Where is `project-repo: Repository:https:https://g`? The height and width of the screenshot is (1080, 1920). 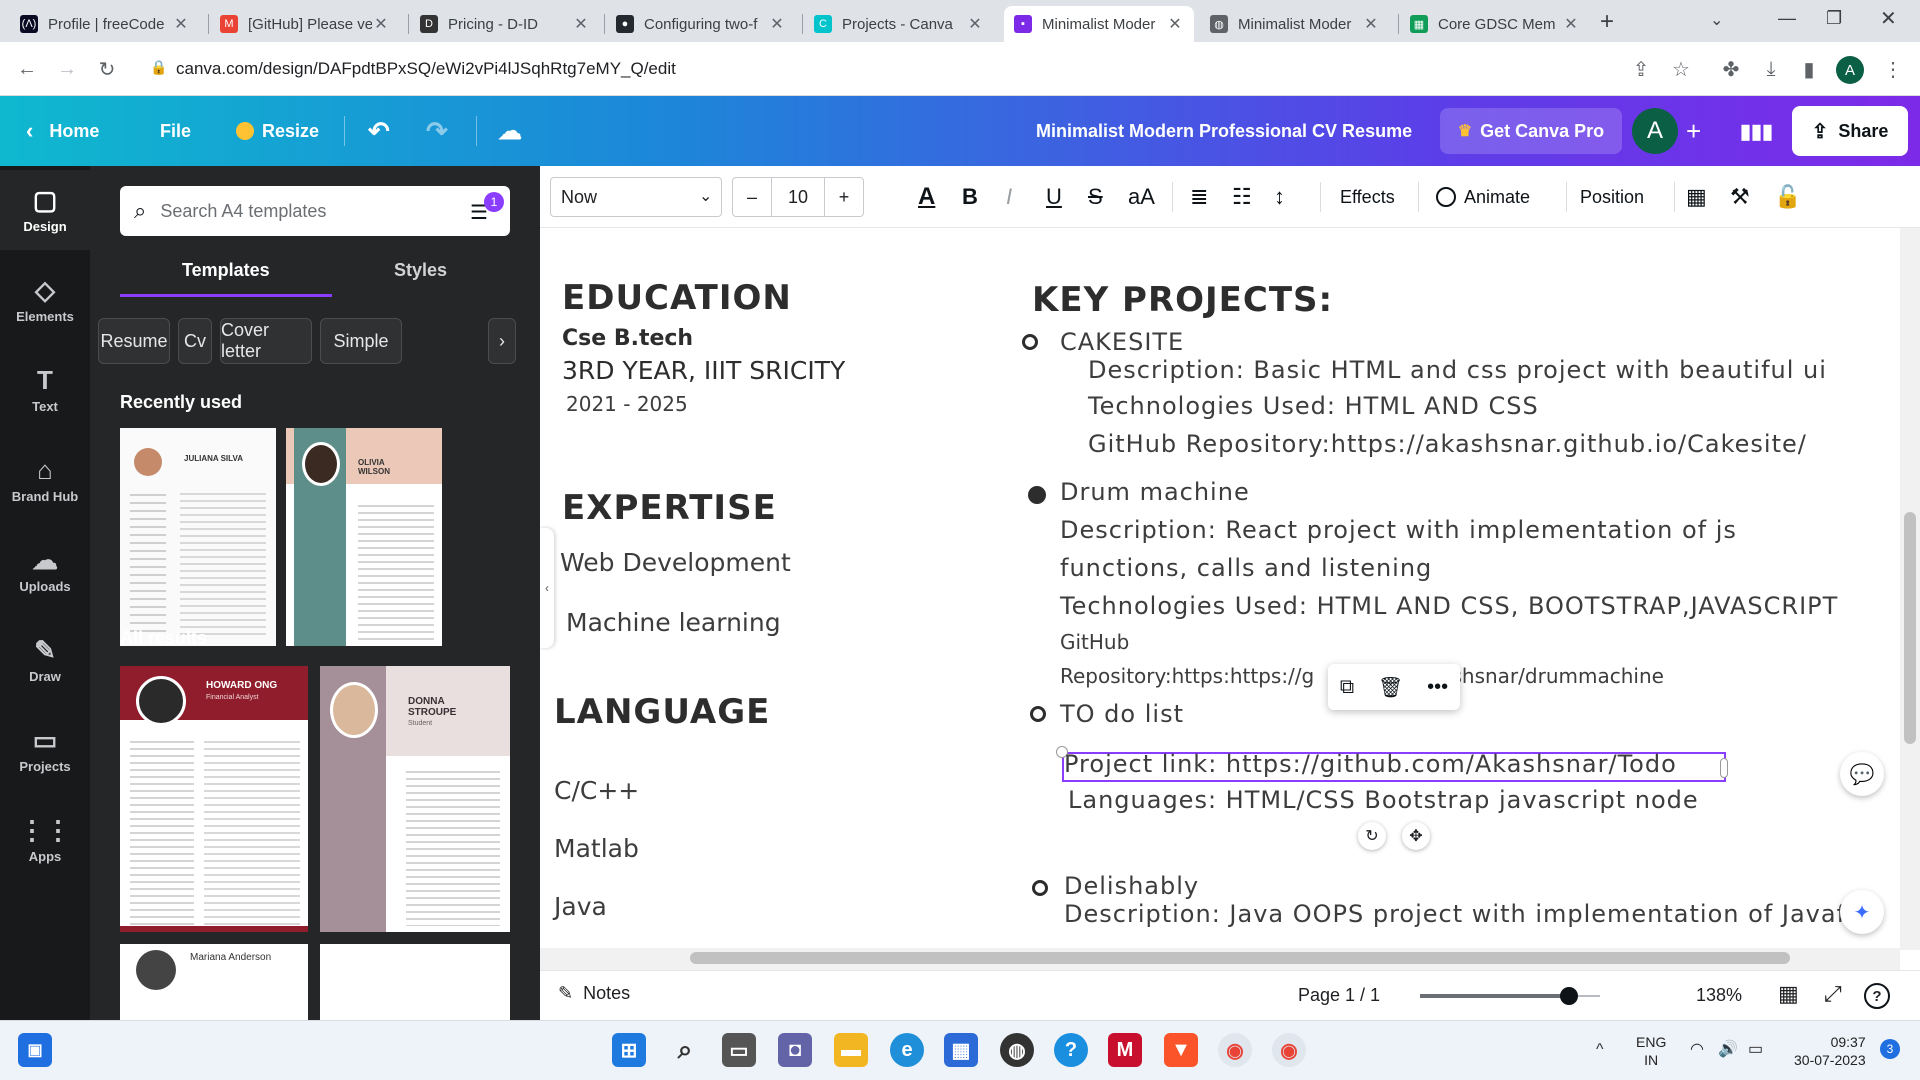 project-repo: Repository:https:https://g is located at coordinates (1187, 676).